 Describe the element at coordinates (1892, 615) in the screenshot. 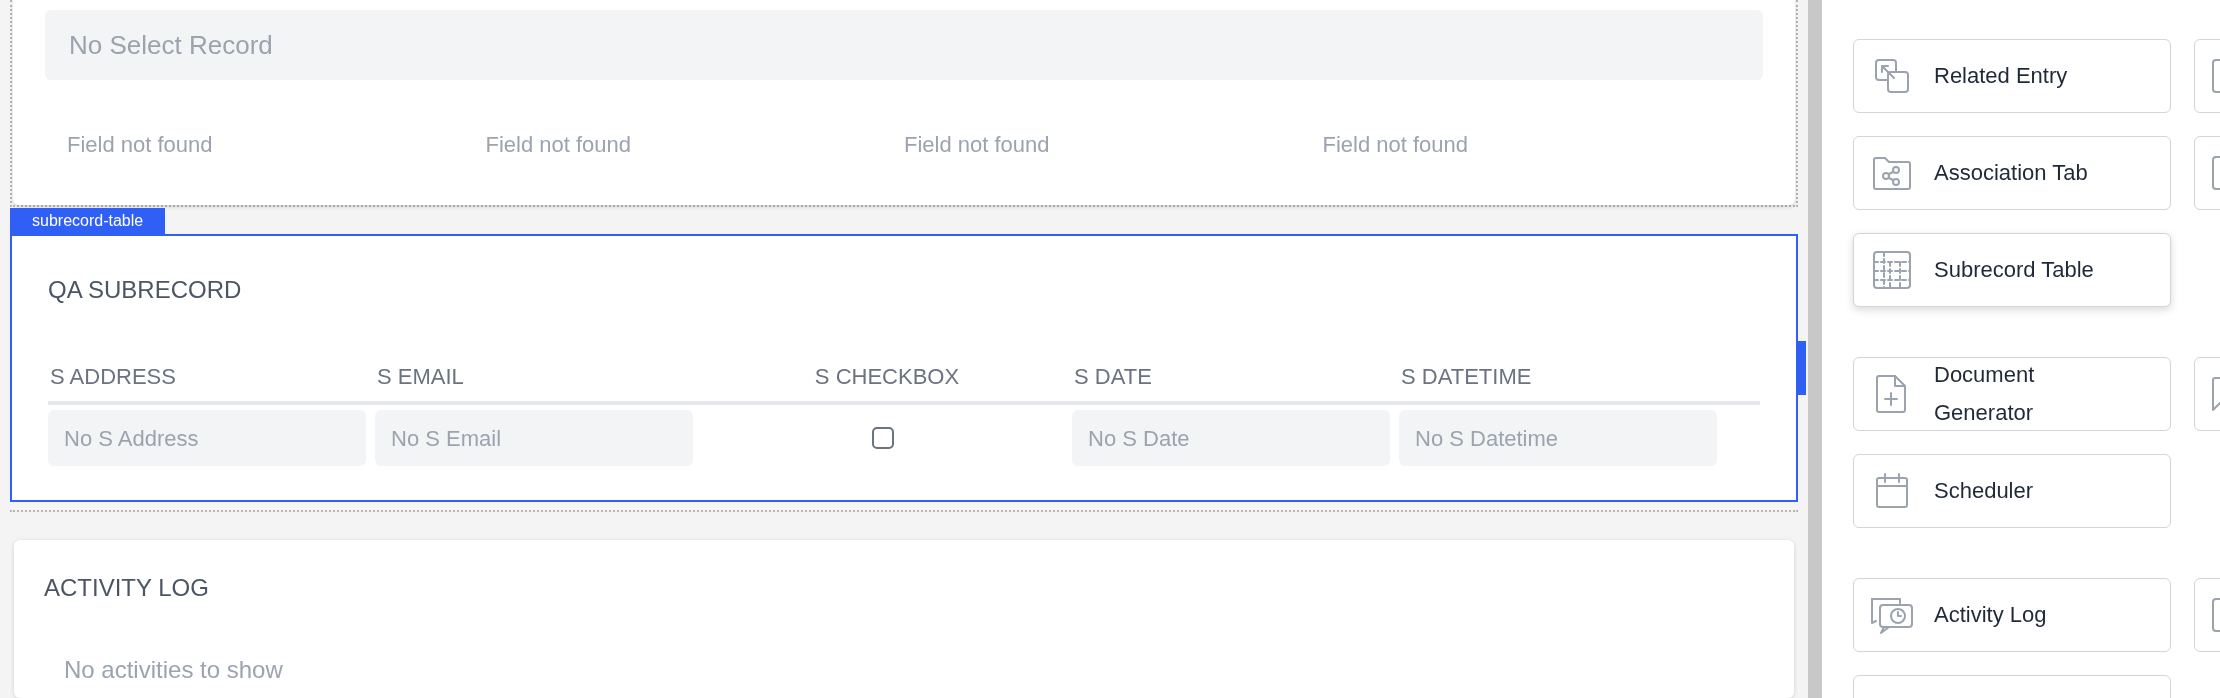

I see `chat-clock-icon` at that location.